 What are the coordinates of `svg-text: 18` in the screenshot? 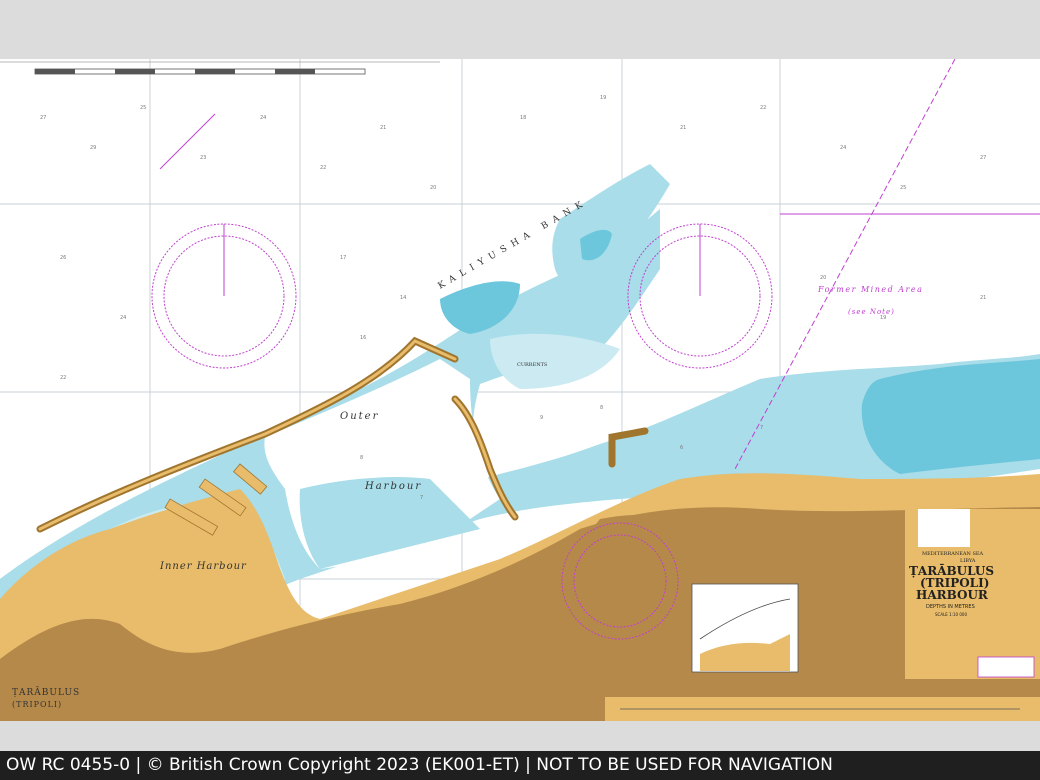 It's located at (523, 118).